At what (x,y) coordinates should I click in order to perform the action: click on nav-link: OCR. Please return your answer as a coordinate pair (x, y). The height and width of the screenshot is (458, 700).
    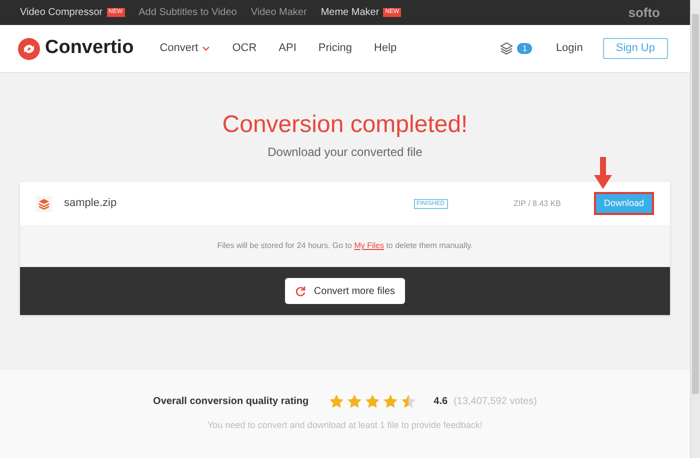
    Looking at the image, I should click on (244, 48).